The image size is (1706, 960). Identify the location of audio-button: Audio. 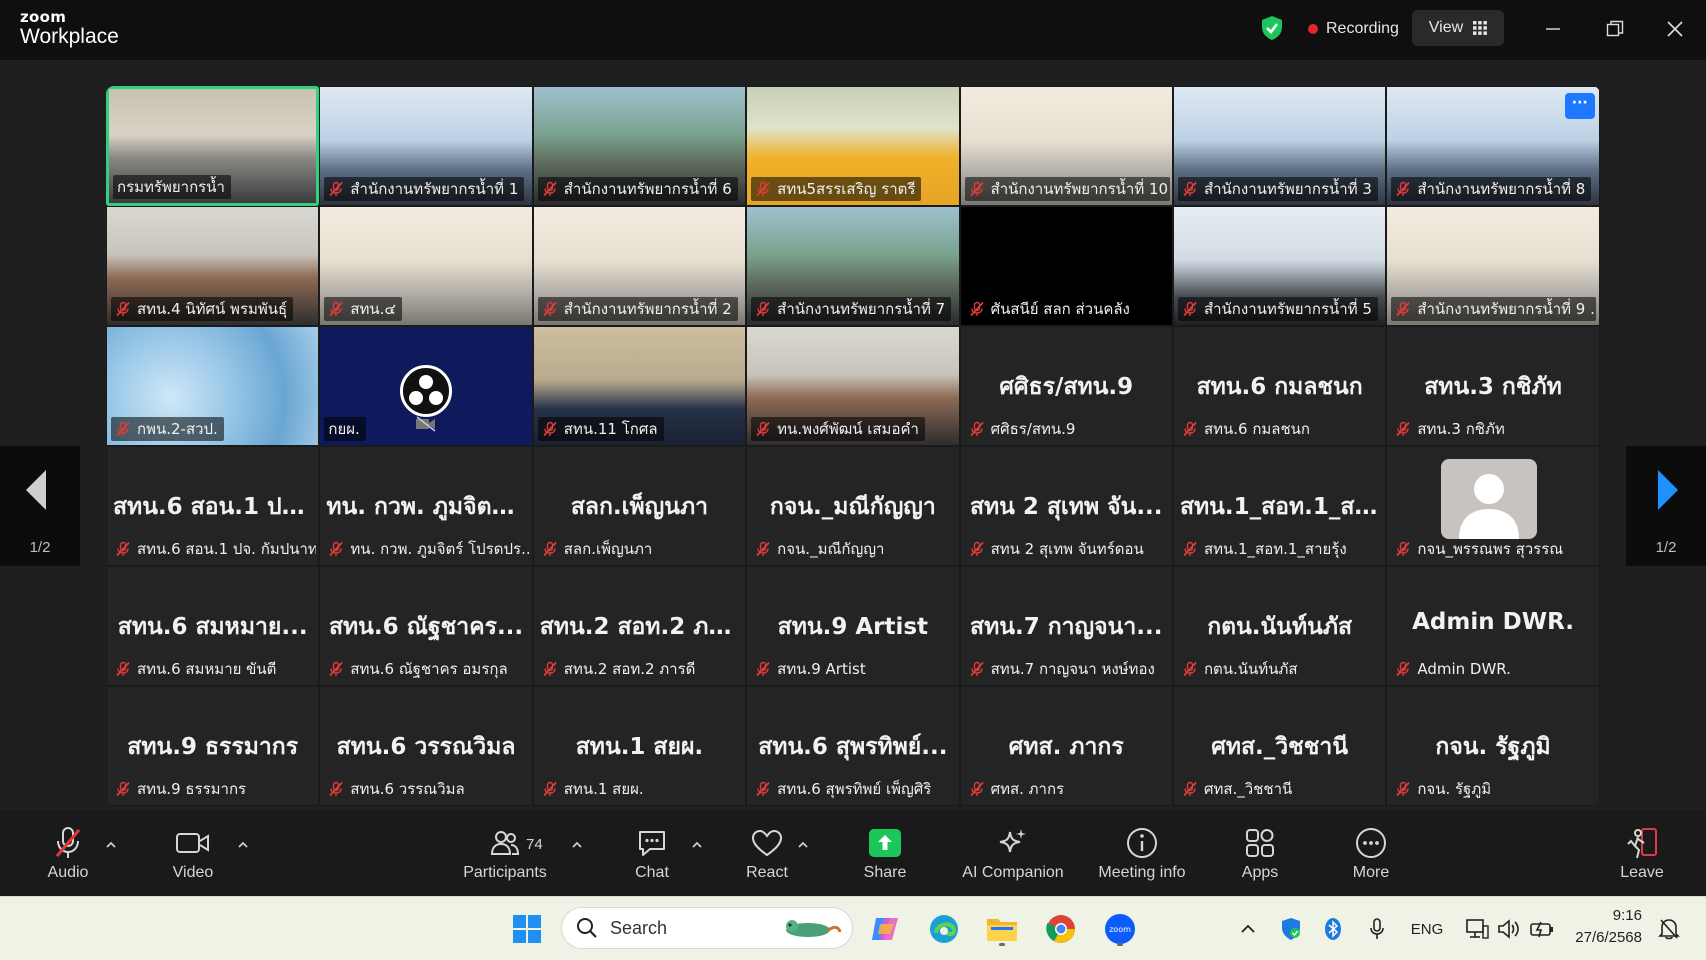
(68, 857).